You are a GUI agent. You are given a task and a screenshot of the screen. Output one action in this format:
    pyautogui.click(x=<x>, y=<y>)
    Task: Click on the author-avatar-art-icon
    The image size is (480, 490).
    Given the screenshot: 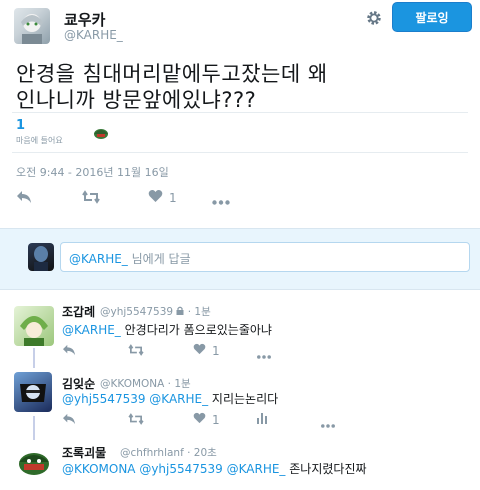 What is the action you would take?
    pyautogui.click(x=32, y=29)
    